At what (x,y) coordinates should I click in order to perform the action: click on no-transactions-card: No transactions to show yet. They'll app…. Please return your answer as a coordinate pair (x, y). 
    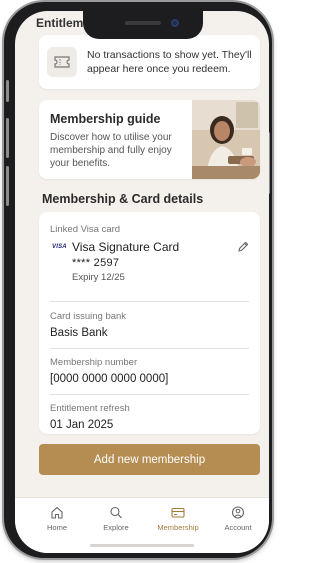
    Looking at the image, I should click on (149, 62).